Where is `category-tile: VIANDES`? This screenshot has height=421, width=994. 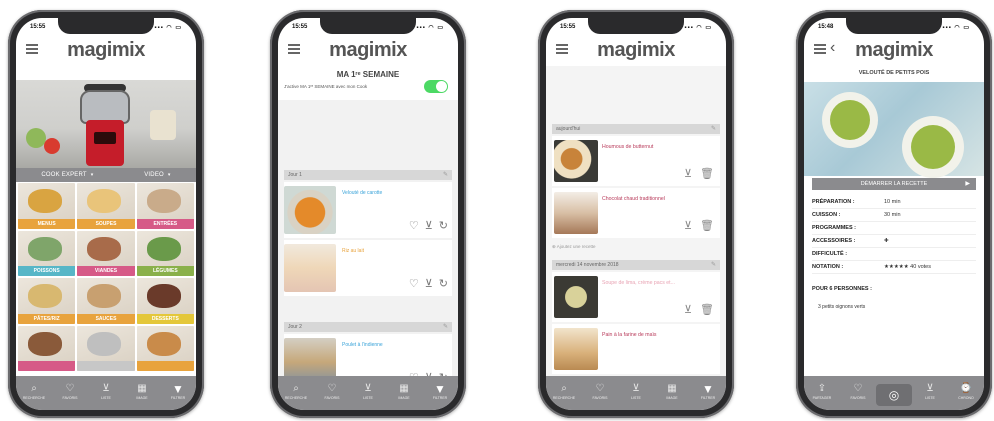 category-tile: VIANDES is located at coordinates (106, 253).